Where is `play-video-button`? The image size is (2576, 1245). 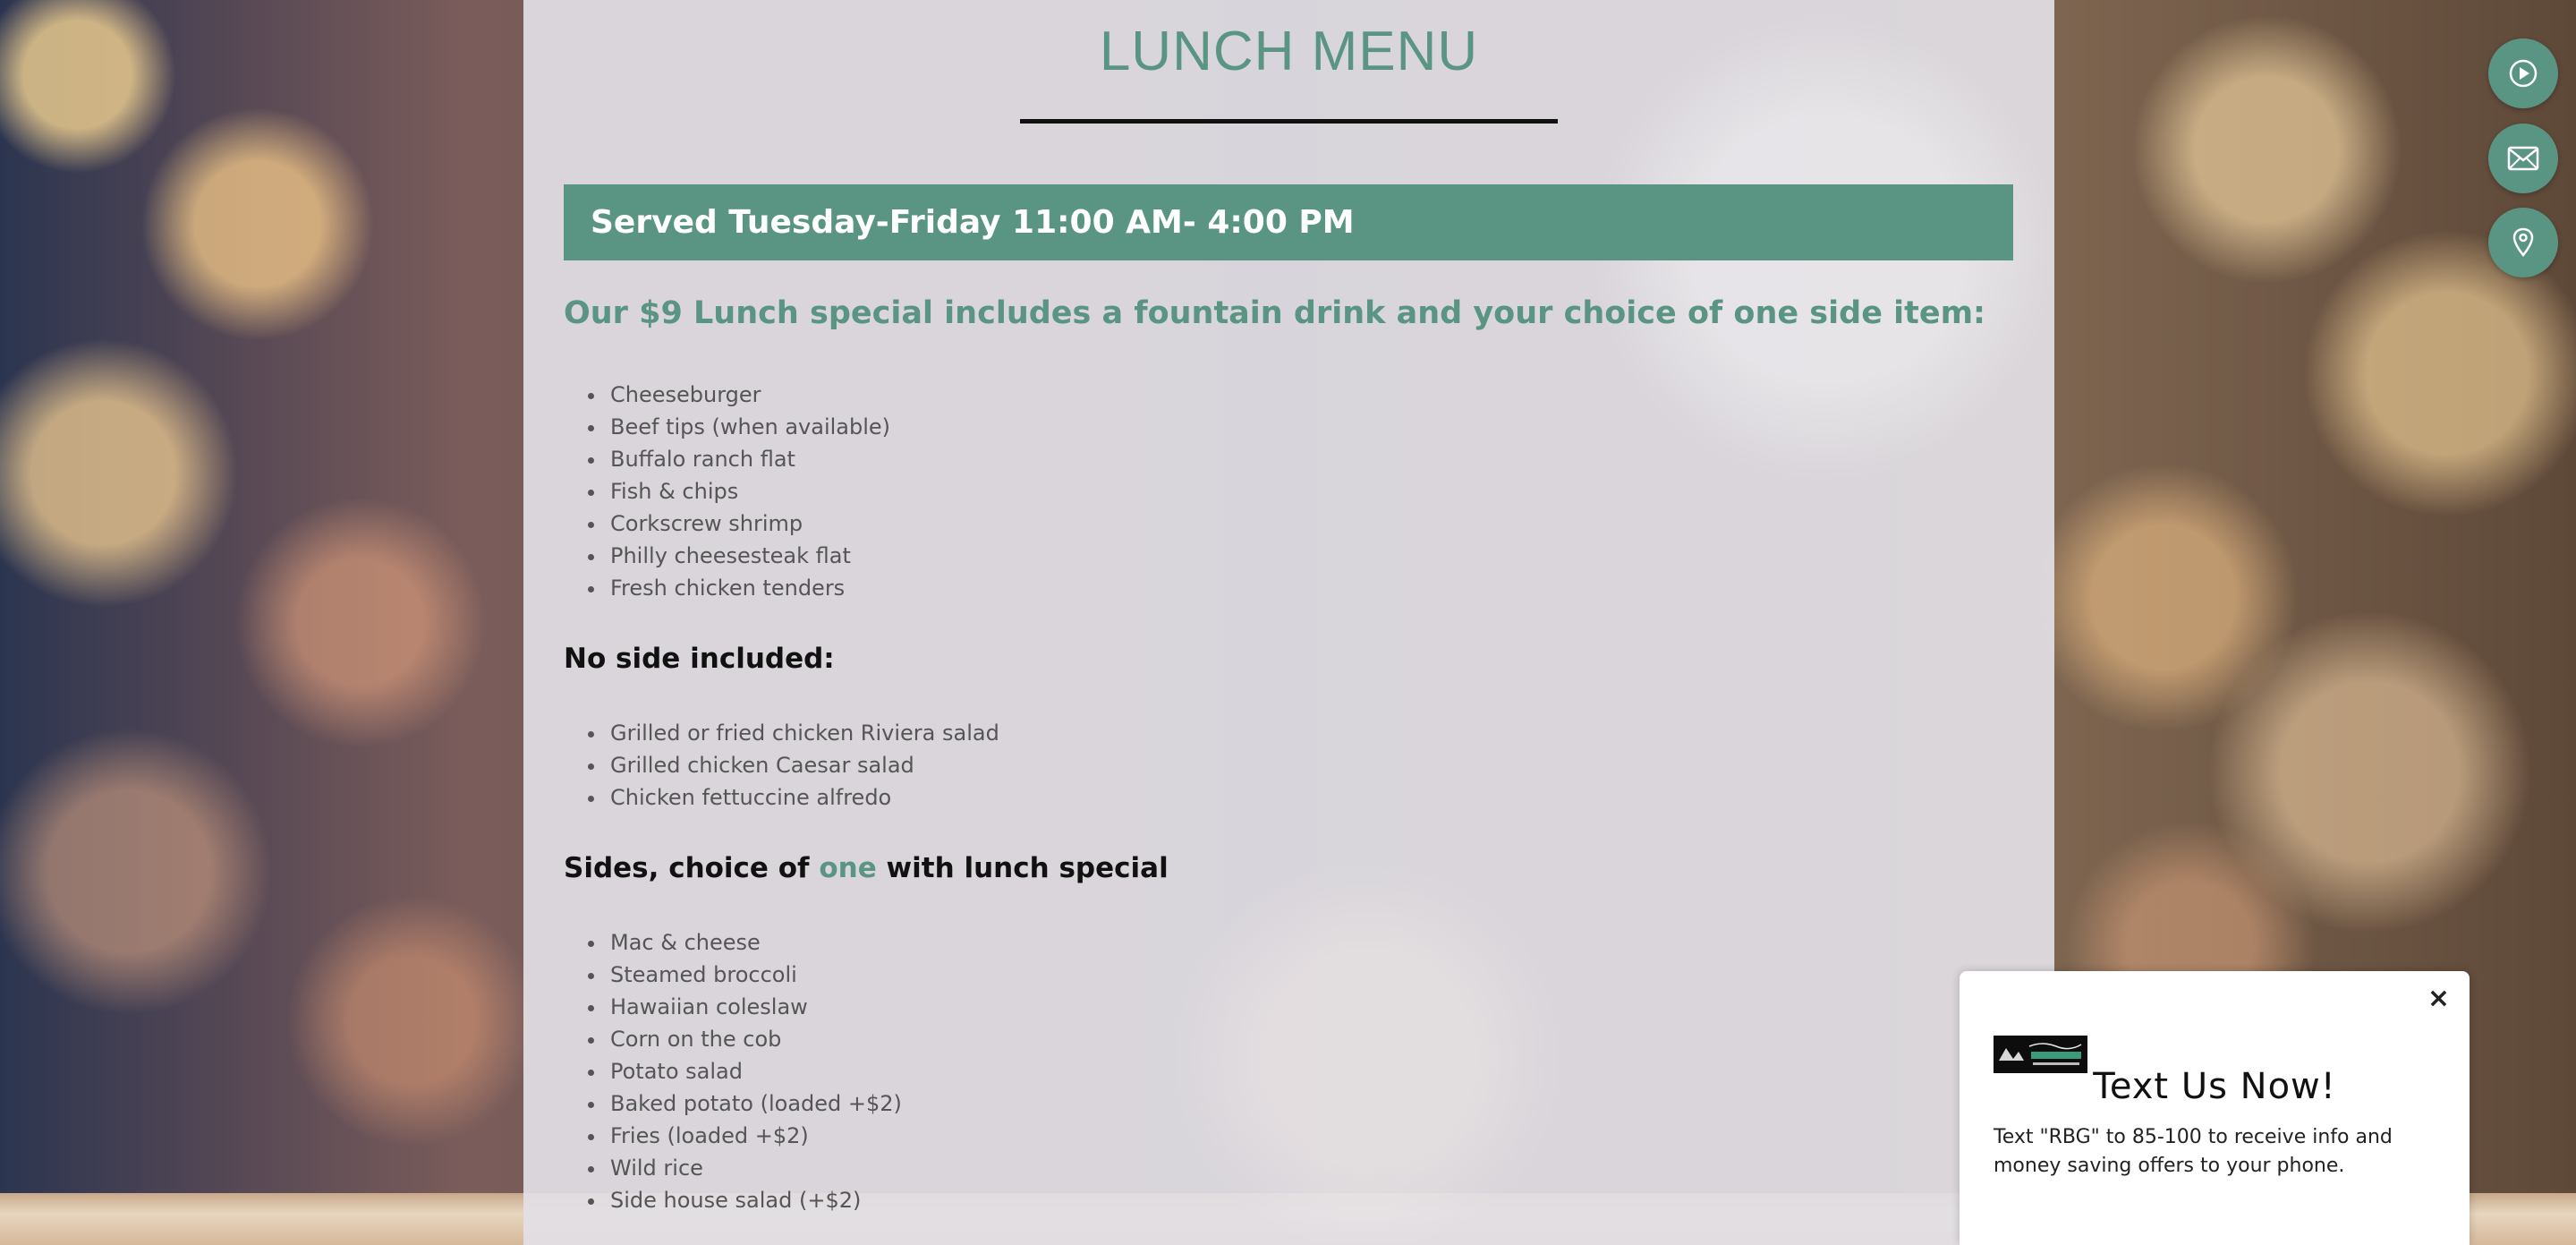
play-video-button is located at coordinates (2523, 73).